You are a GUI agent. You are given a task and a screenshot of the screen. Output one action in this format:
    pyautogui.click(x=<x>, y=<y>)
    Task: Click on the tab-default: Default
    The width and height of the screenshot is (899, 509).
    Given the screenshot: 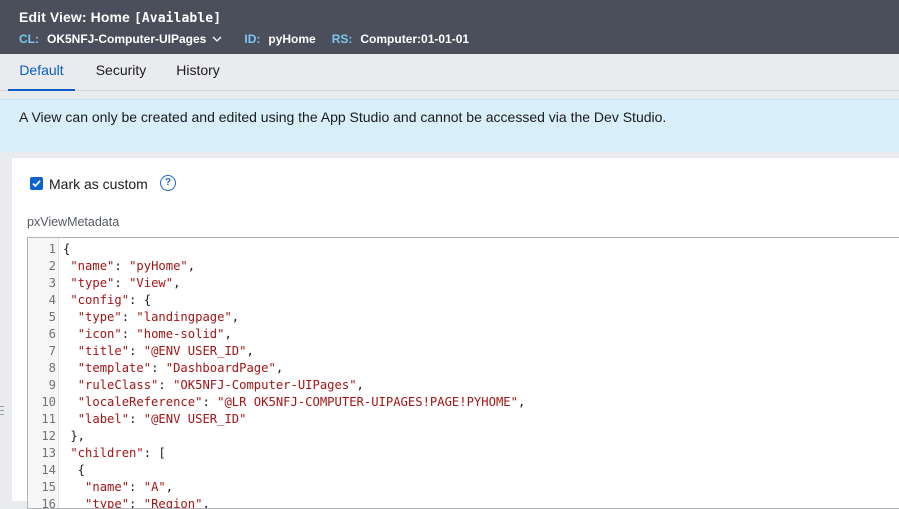 What is the action you would take?
    pyautogui.click(x=41, y=72)
    